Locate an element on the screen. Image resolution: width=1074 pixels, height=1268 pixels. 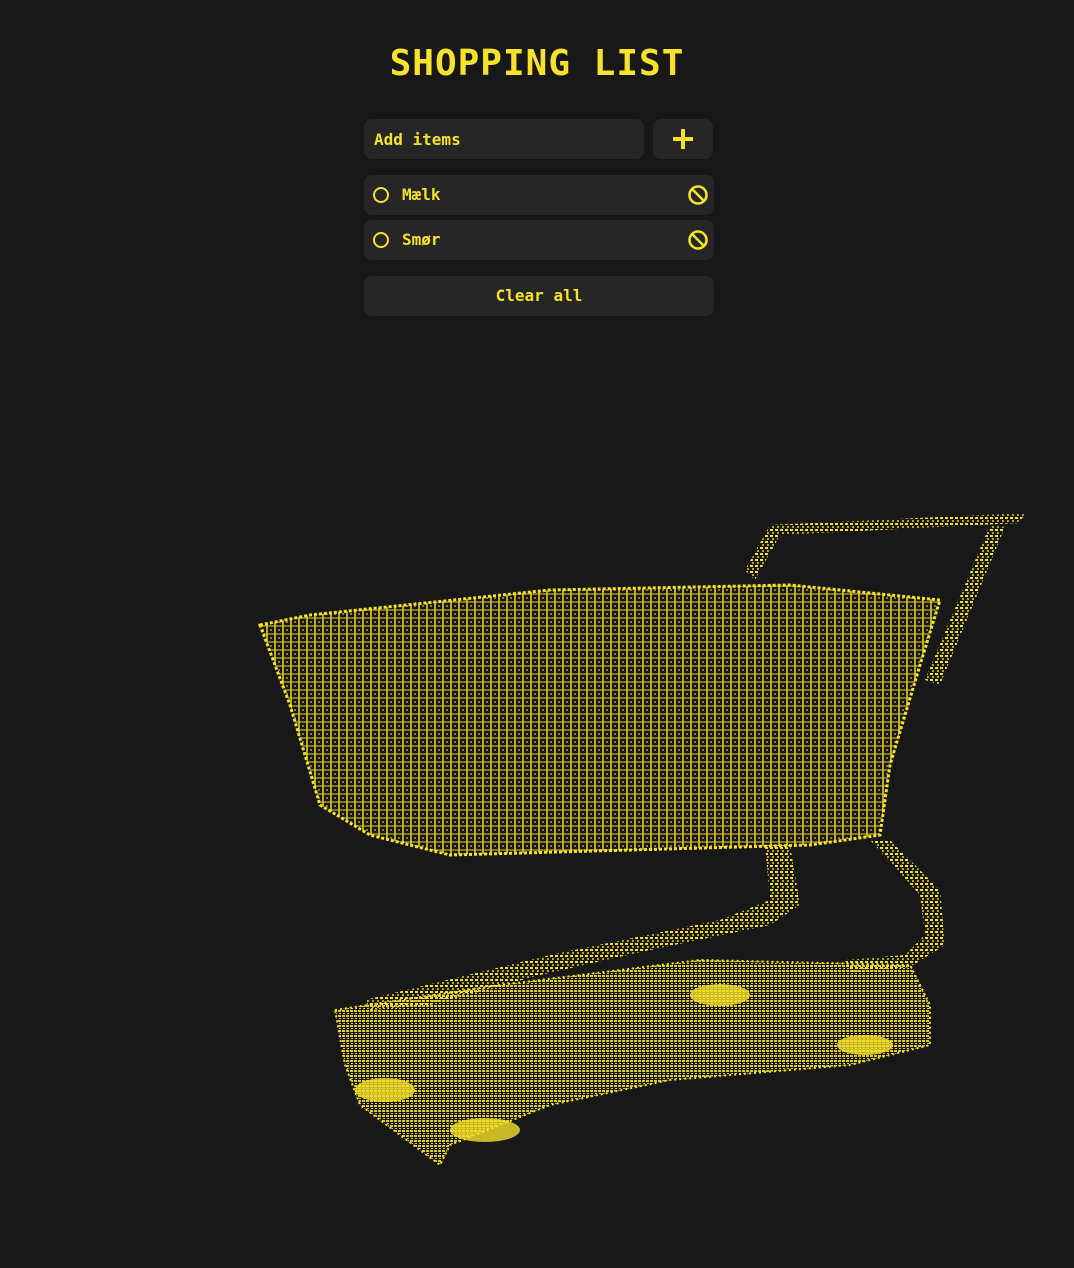
add-item-button is located at coordinates (683, 139).